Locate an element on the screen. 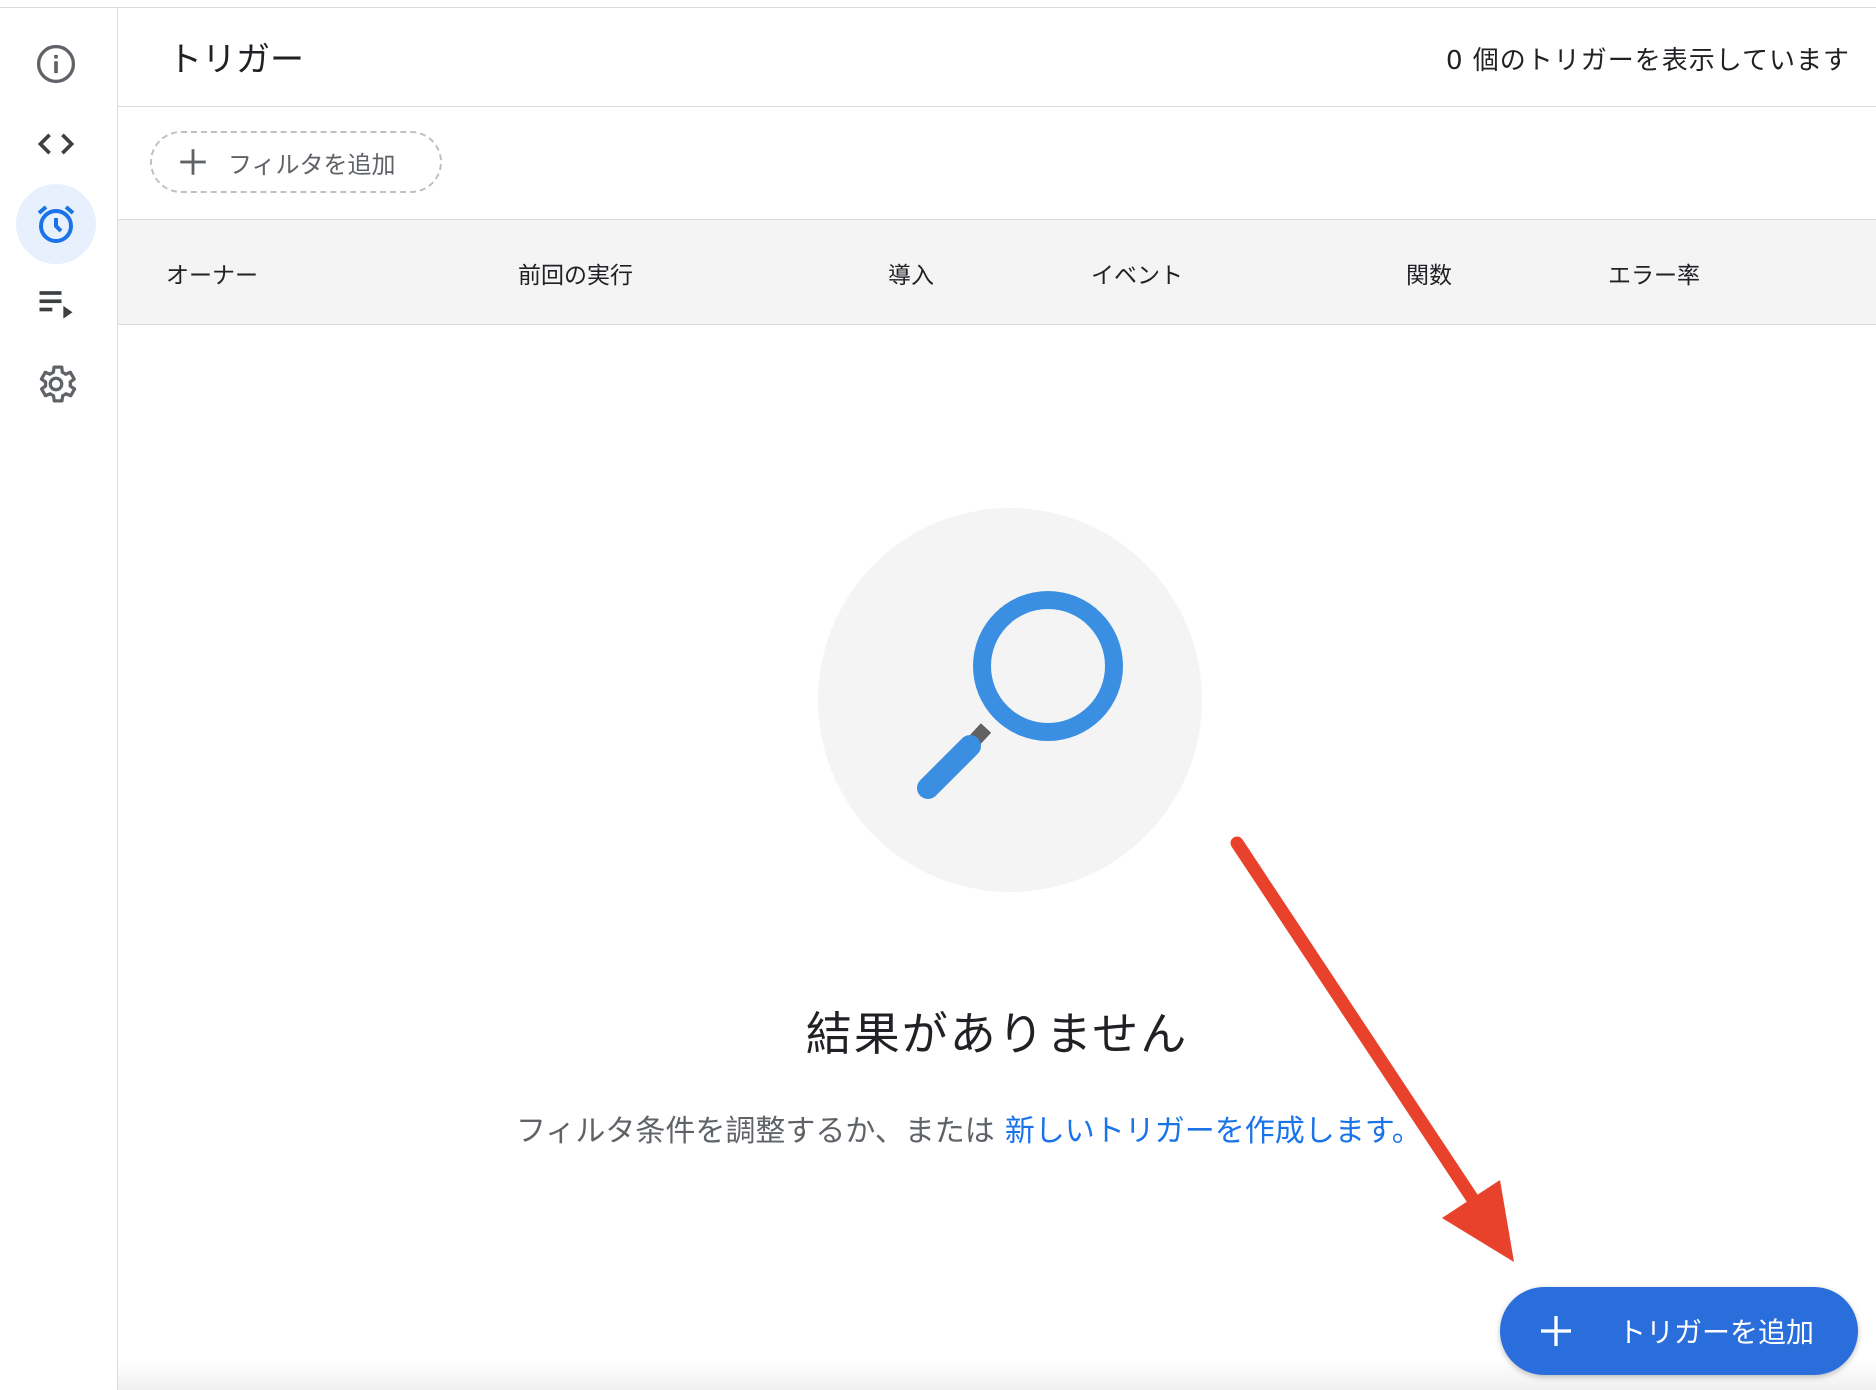 Image resolution: width=1876 pixels, height=1390 pixels. sidebar-item-editor is located at coordinates (56, 144).